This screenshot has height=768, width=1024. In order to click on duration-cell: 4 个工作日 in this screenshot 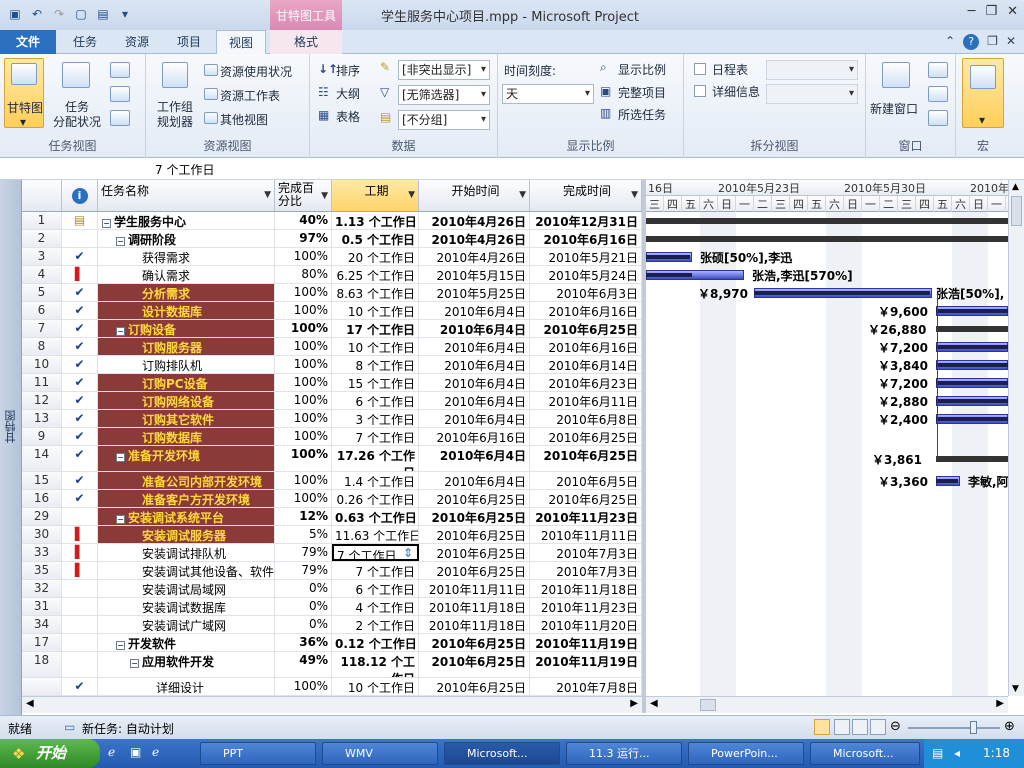, I will do `click(375, 606)`.